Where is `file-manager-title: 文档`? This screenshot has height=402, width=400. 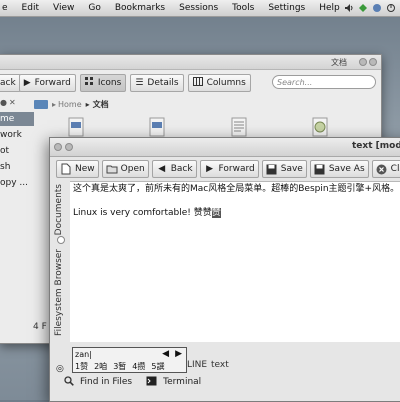
file-manager-title: 文档 is located at coordinates (339, 62).